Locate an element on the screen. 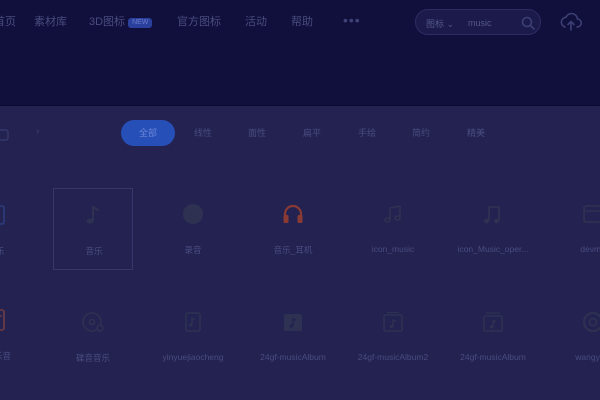 This screenshot has width=600, height=400. icon-card-music: 音乐 is located at coordinates (93, 229).